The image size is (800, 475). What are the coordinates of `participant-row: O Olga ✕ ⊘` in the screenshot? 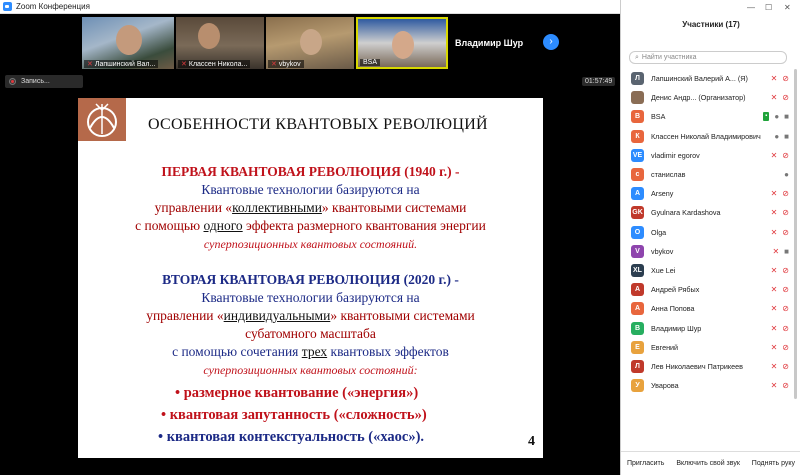 It's located at (710, 232).